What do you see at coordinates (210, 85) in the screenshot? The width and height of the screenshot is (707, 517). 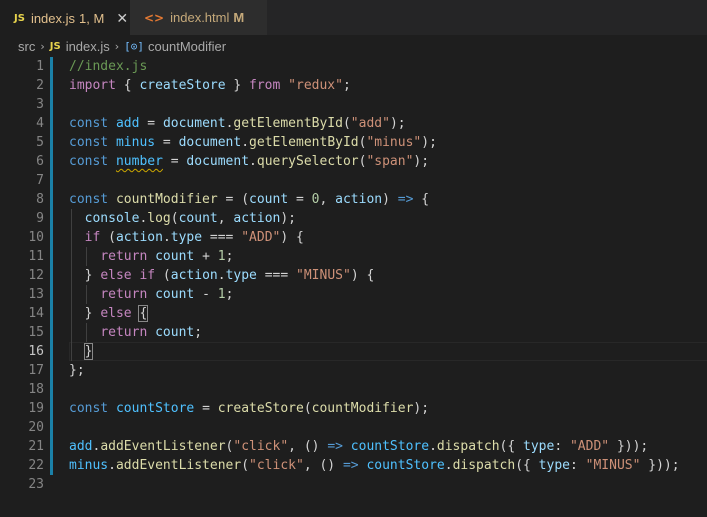 I see `code-line: import { createStore } from "redux";` at bounding box center [210, 85].